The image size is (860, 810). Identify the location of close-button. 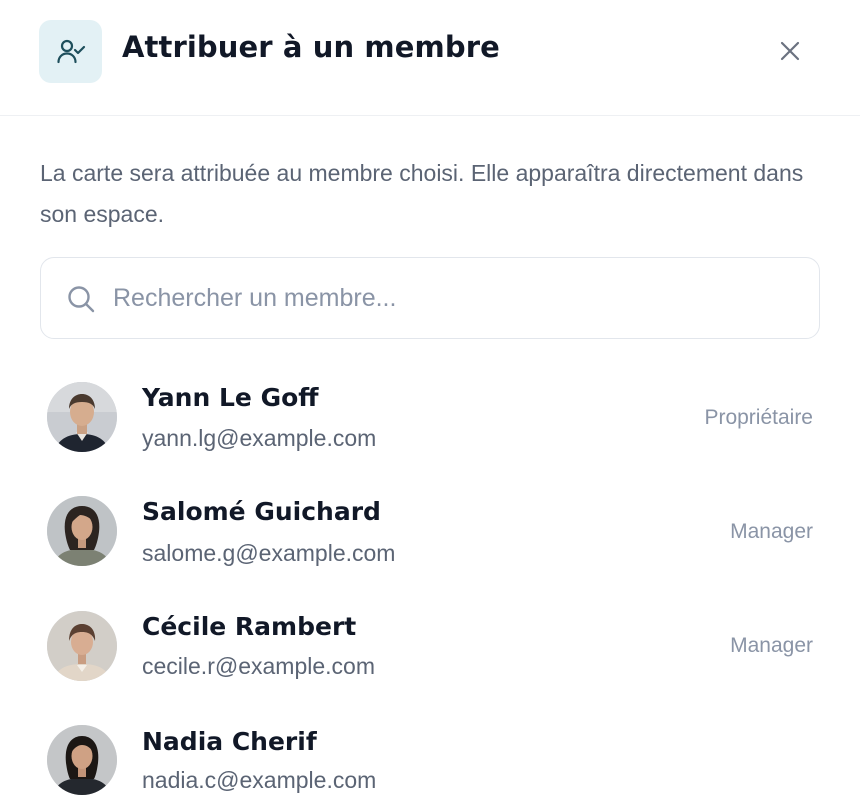
(790, 51).